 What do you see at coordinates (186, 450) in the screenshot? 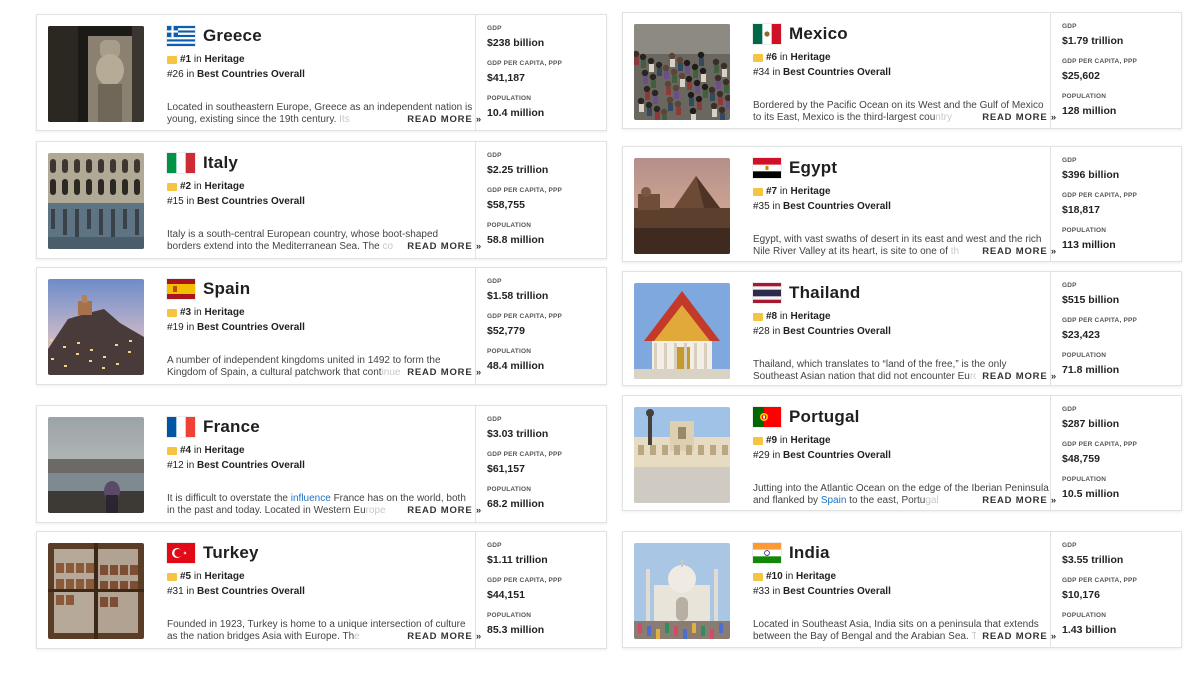
I see `heritage-rank-number: #4` at bounding box center [186, 450].